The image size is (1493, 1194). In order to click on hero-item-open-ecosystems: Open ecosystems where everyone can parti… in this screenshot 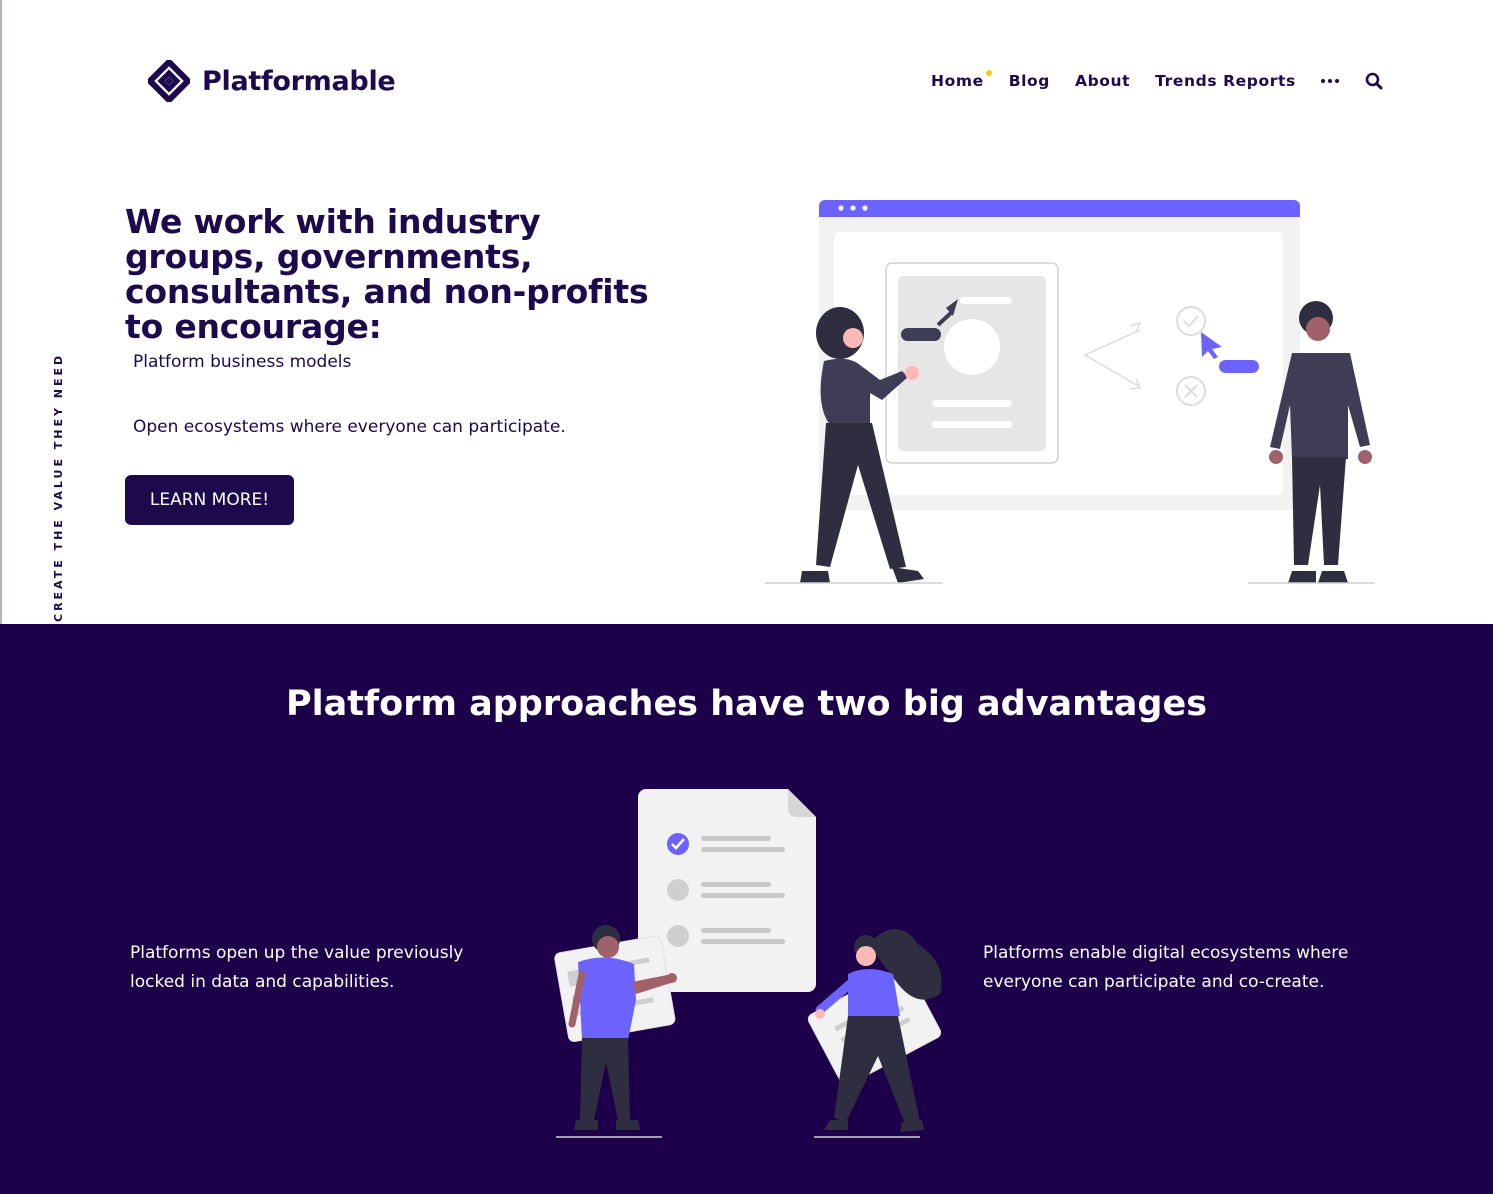, I will do `click(349, 427)`.